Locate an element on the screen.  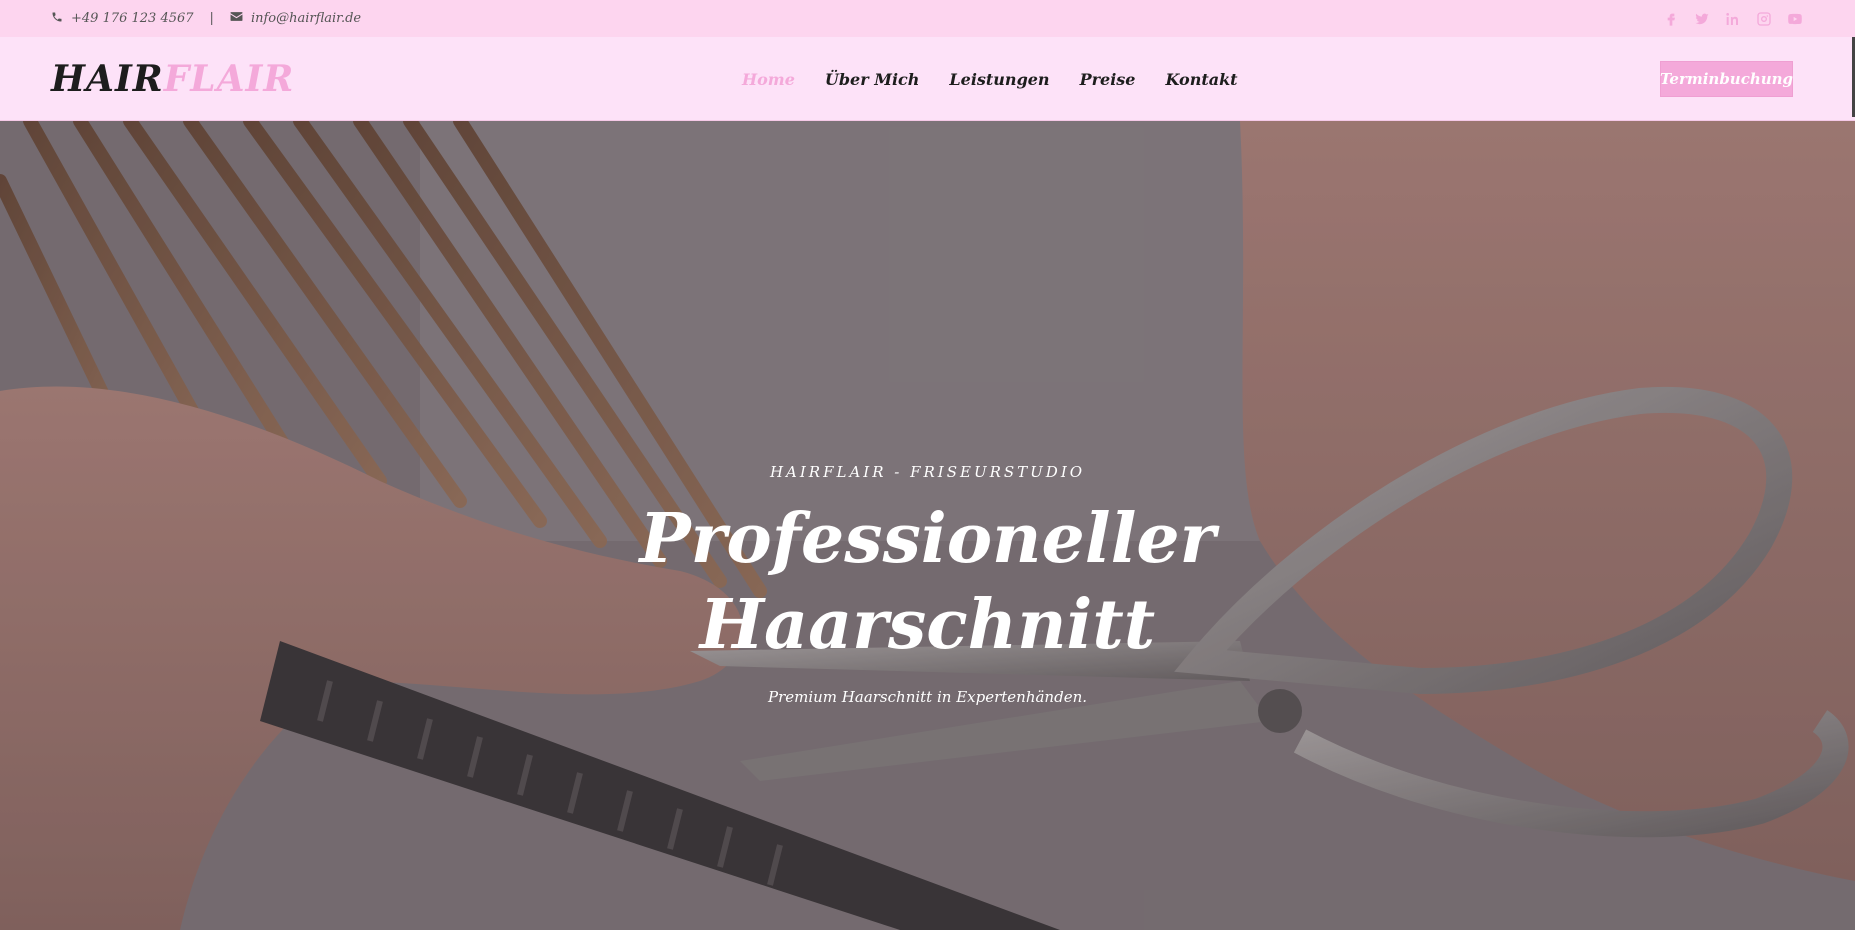
hero-tagline: Premium Haarschnitt in Expertenhänden. is located at coordinates (927, 697).